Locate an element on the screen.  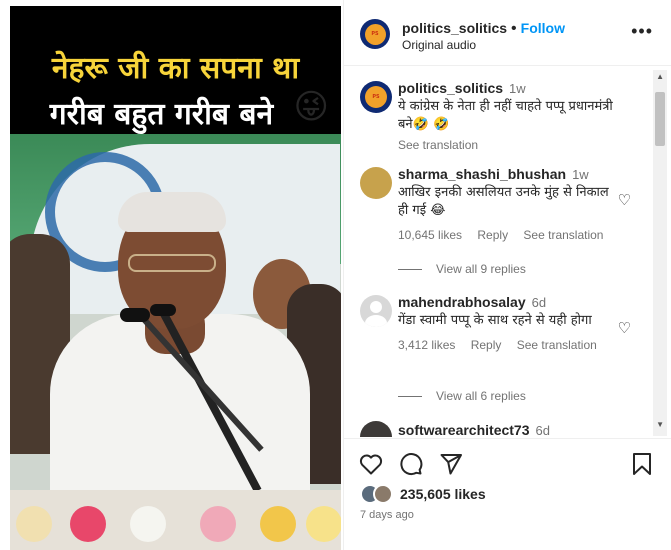
share-icon is located at coordinates (451, 464).